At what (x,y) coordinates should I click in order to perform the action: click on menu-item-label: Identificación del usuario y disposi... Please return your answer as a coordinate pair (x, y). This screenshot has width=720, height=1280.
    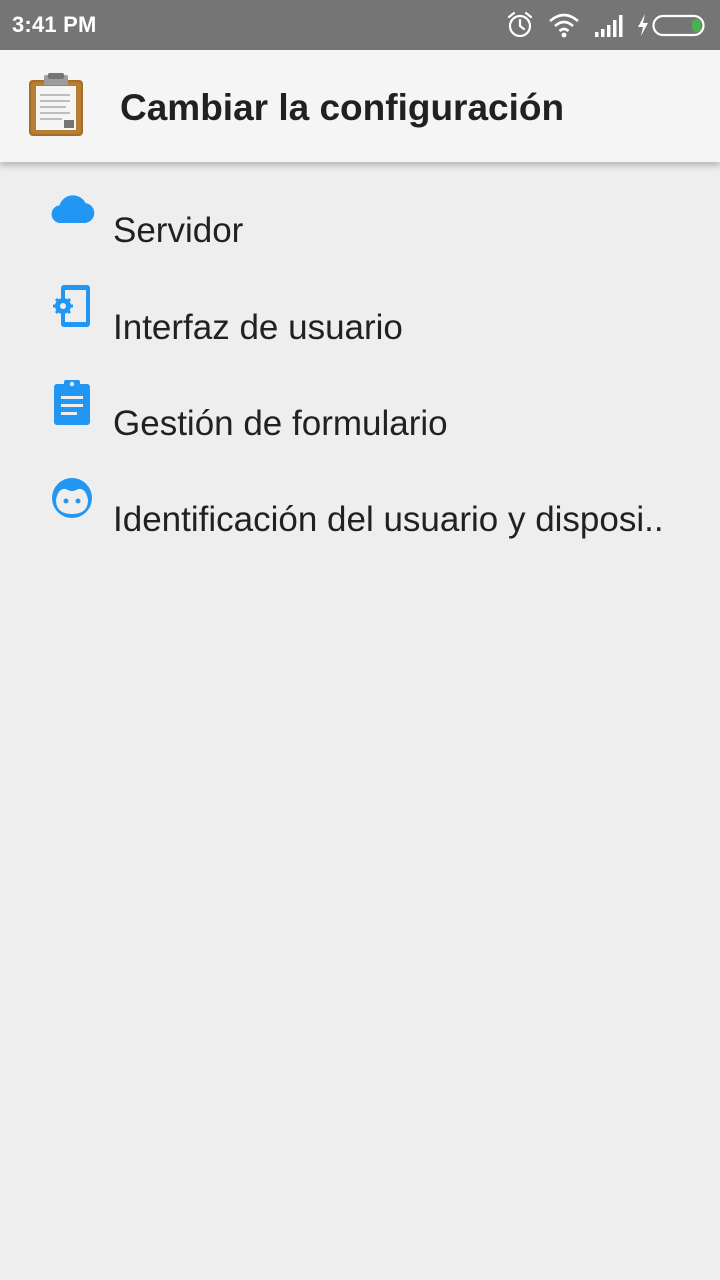
    Looking at the image, I should click on (388, 519).